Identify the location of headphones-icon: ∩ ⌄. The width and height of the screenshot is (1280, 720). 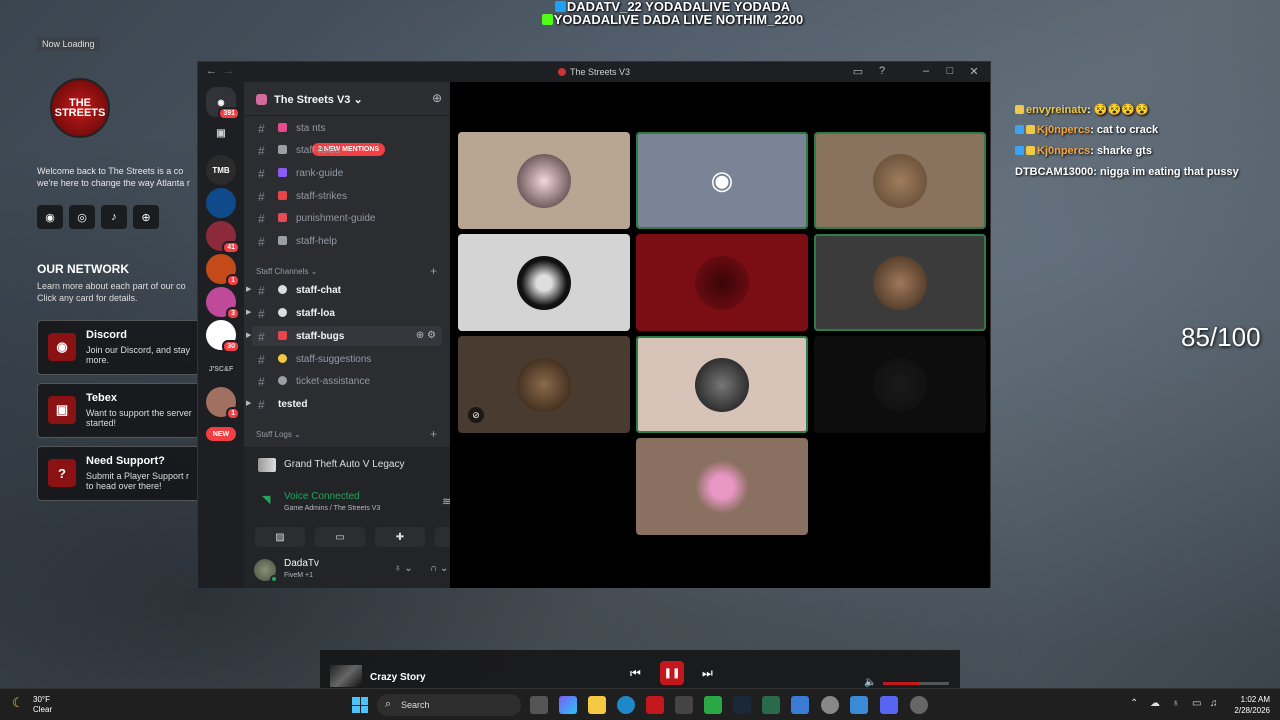
(439, 568).